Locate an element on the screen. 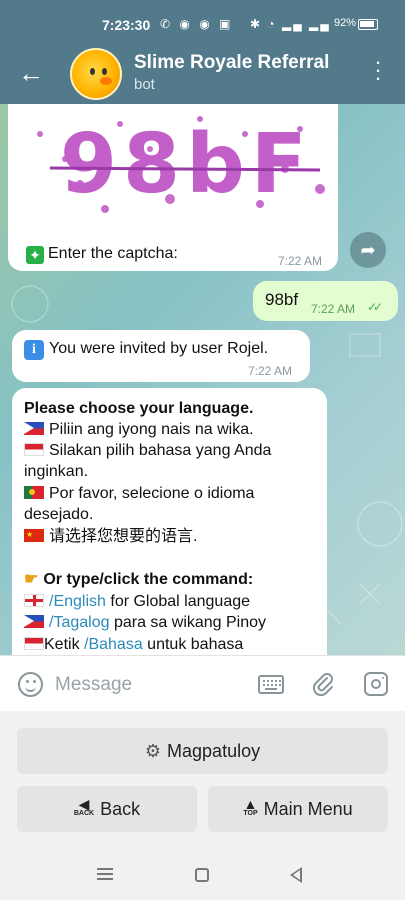 The image size is (405, 900). system-nav-bar is located at coordinates (202, 877).